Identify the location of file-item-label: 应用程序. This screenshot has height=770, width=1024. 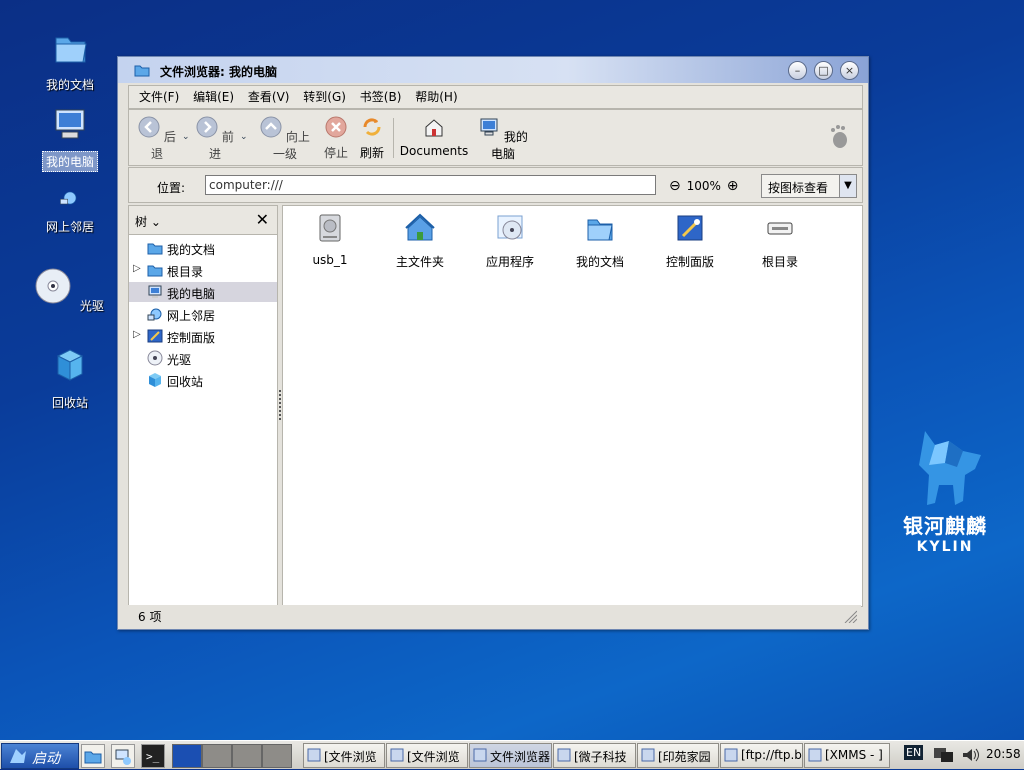
(509, 262).